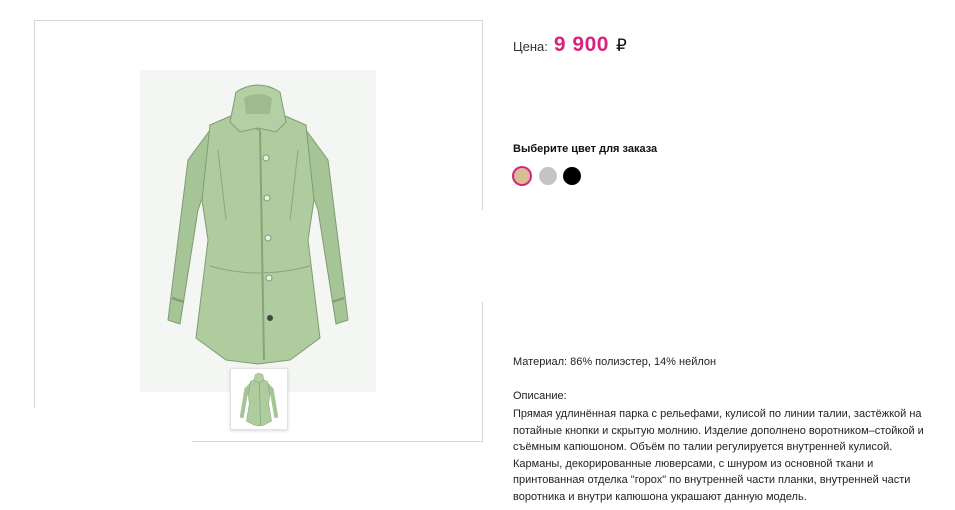  I want to click on material-text: Материал: 86% полиэстер, 14% нейлон, so click(615, 362).